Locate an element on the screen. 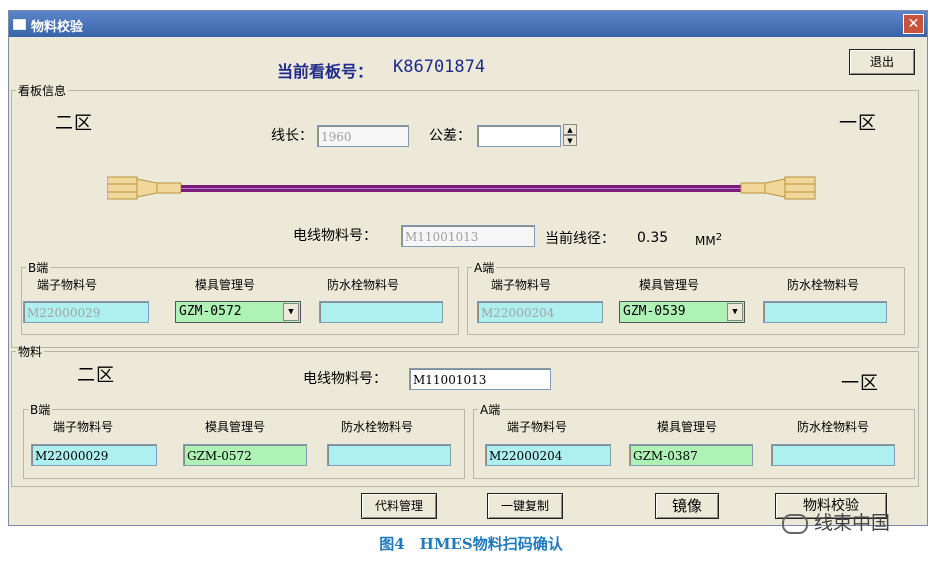  watermark: 线束中国 is located at coordinates (836, 521).